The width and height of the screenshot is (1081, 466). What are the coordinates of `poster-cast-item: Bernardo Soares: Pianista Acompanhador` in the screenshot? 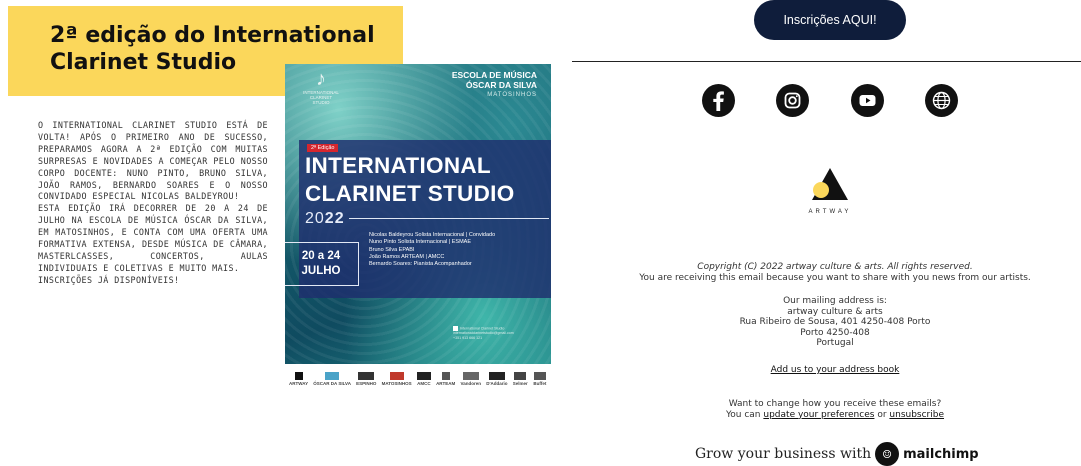 It's located at (420, 264).